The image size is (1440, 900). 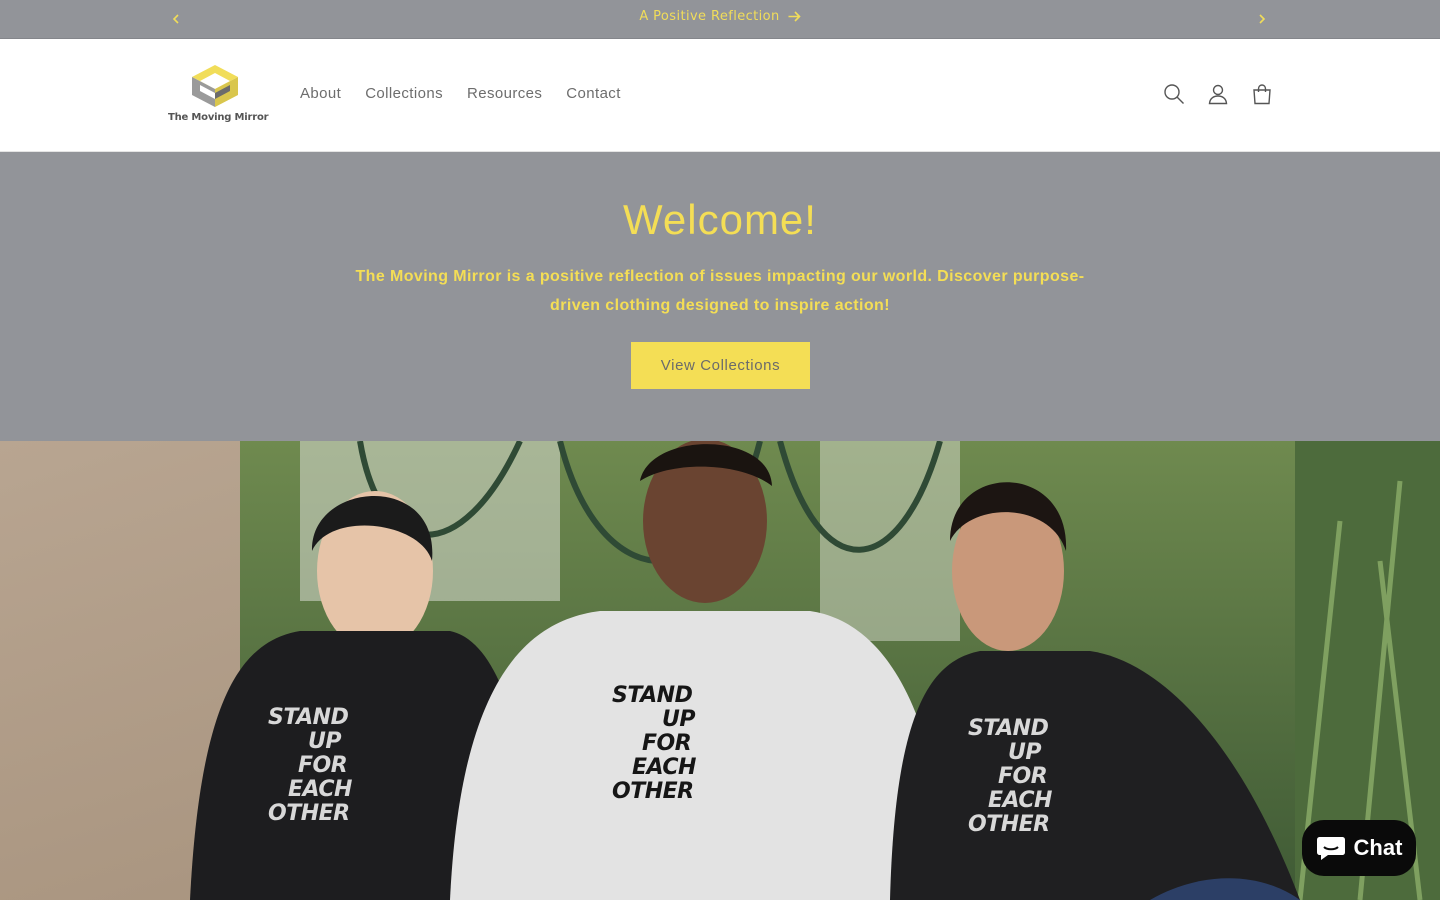 What do you see at coordinates (218, 117) in the screenshot?
I see `logo-text: The Moving Mirror` at bounding box center [218, 117].